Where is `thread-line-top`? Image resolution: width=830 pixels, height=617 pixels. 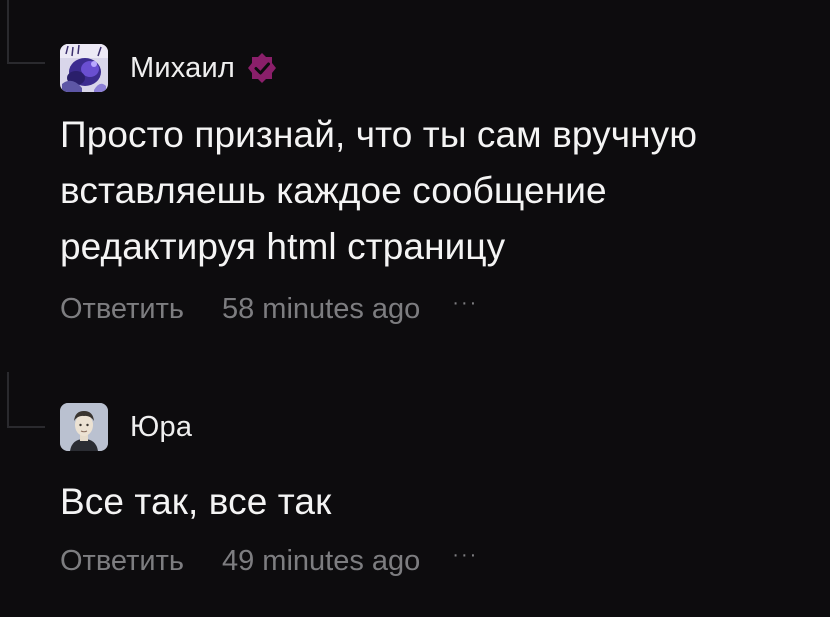
thread-line-top is located at coordinates (8, 32).